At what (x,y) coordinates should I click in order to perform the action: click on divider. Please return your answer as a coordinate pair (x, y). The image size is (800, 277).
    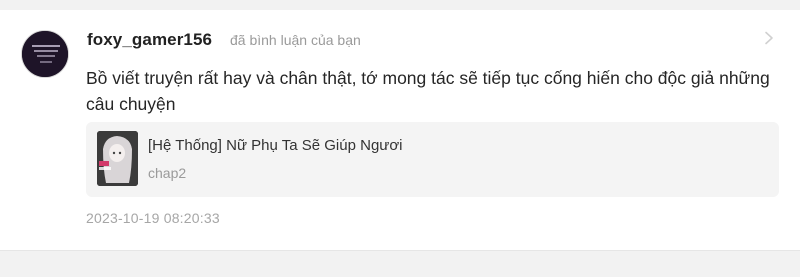
    Looking at the image, I should click on (400, 250).